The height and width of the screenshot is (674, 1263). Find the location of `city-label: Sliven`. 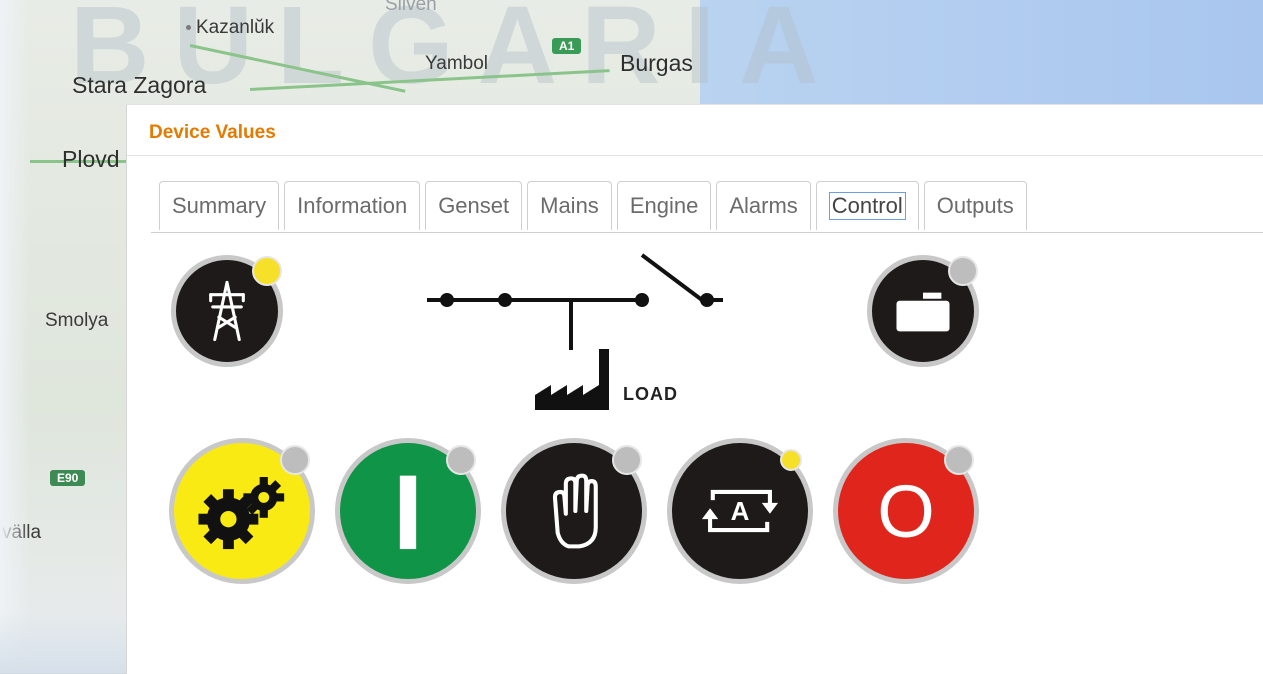

city-label: Sliven is located at coordinates (411, 7).